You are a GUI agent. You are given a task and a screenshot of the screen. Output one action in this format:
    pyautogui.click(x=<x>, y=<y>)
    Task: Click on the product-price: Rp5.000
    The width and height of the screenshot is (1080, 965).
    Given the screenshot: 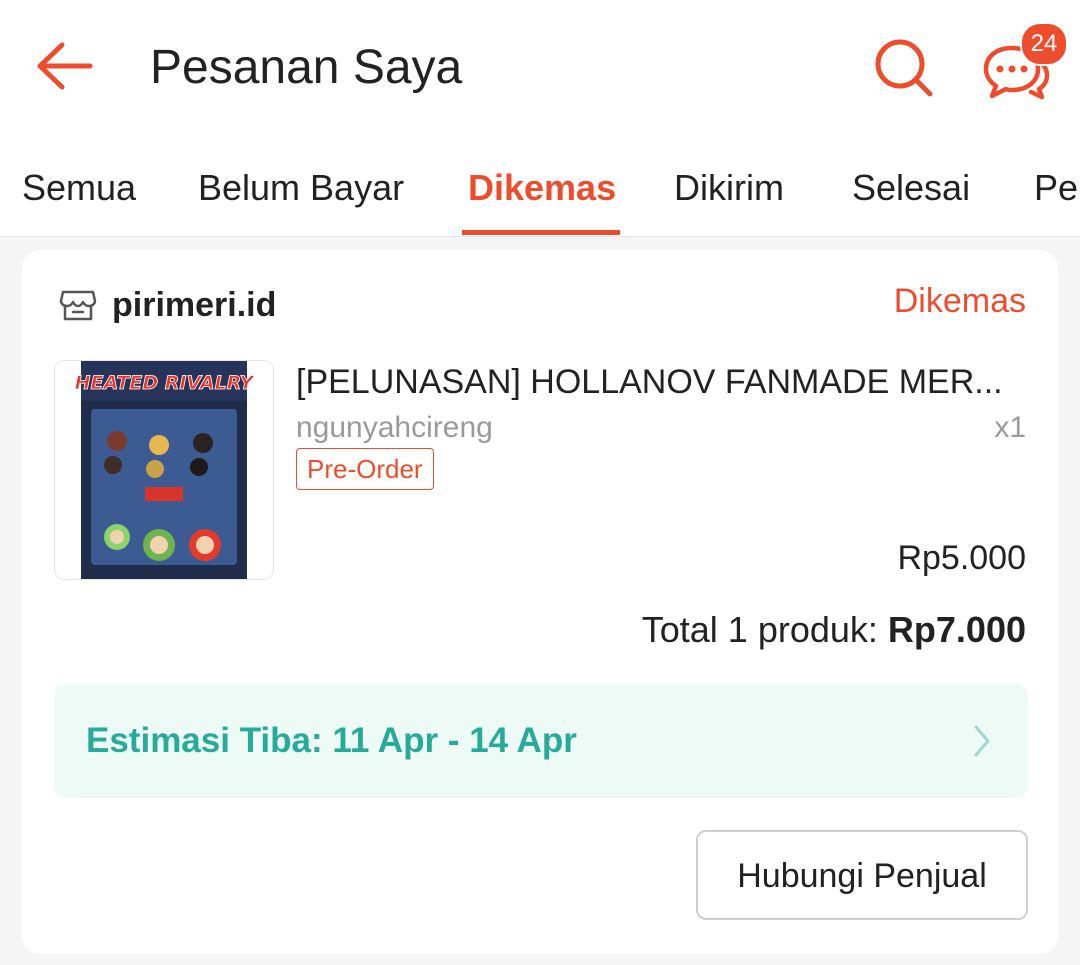 What is the action you would take?
    pyautogui.click(x=961, y=558)
    